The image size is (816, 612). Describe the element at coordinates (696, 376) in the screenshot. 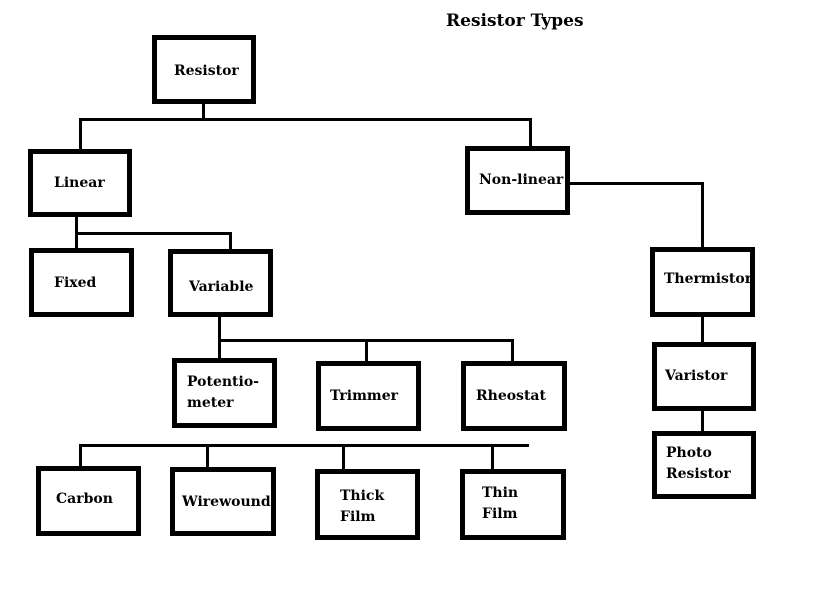

I see `node-label-varistor: Varistor` at that location.